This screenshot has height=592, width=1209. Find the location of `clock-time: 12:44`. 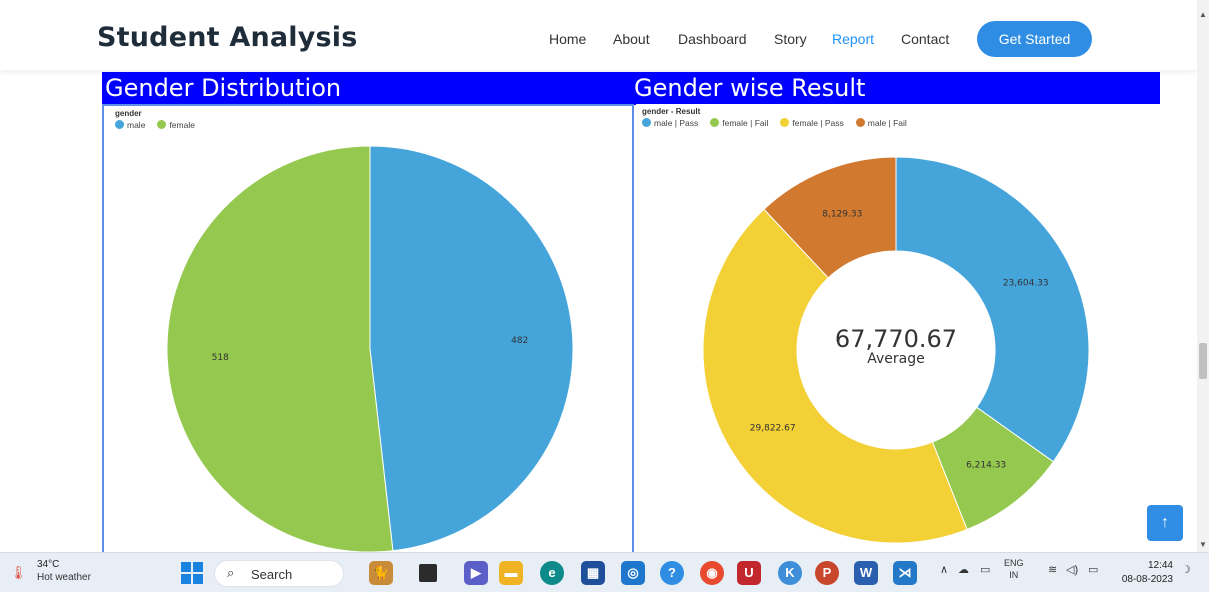

clock-time: 12:44 is located at coordinates (1160, 565).